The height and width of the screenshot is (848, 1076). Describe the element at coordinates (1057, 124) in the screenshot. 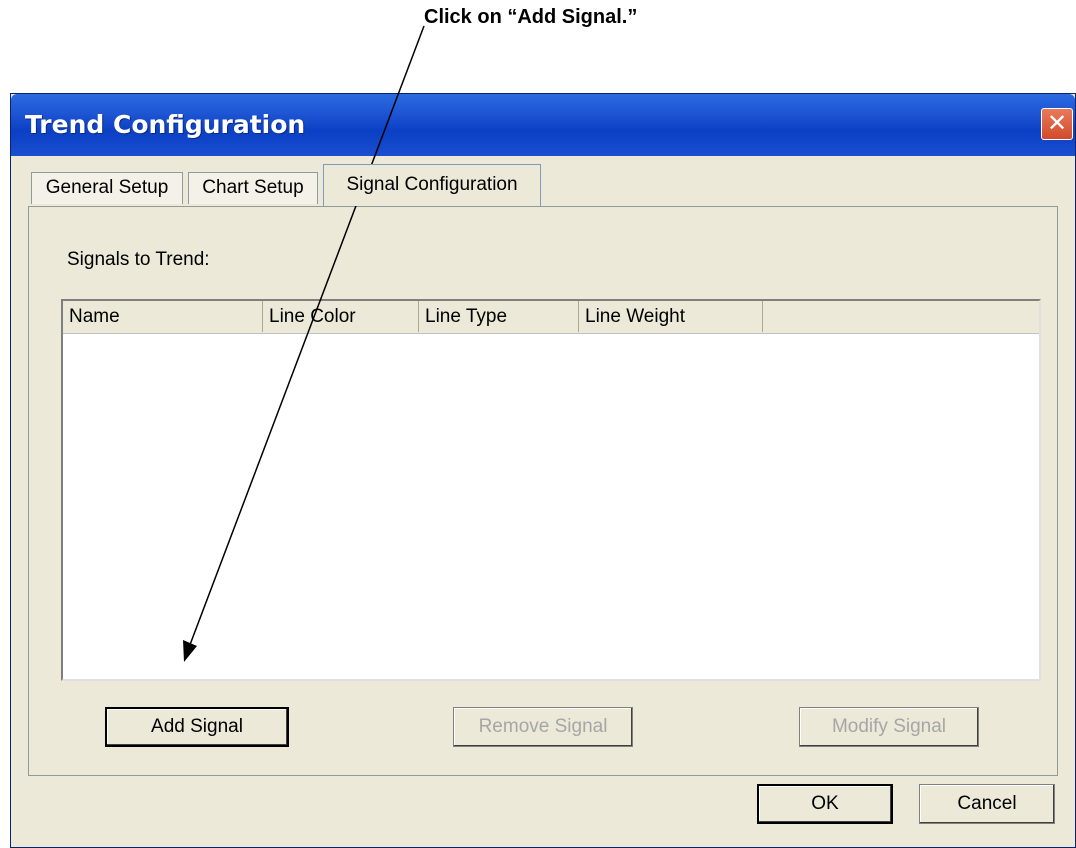

I see `close-icon: ✕` at that location.